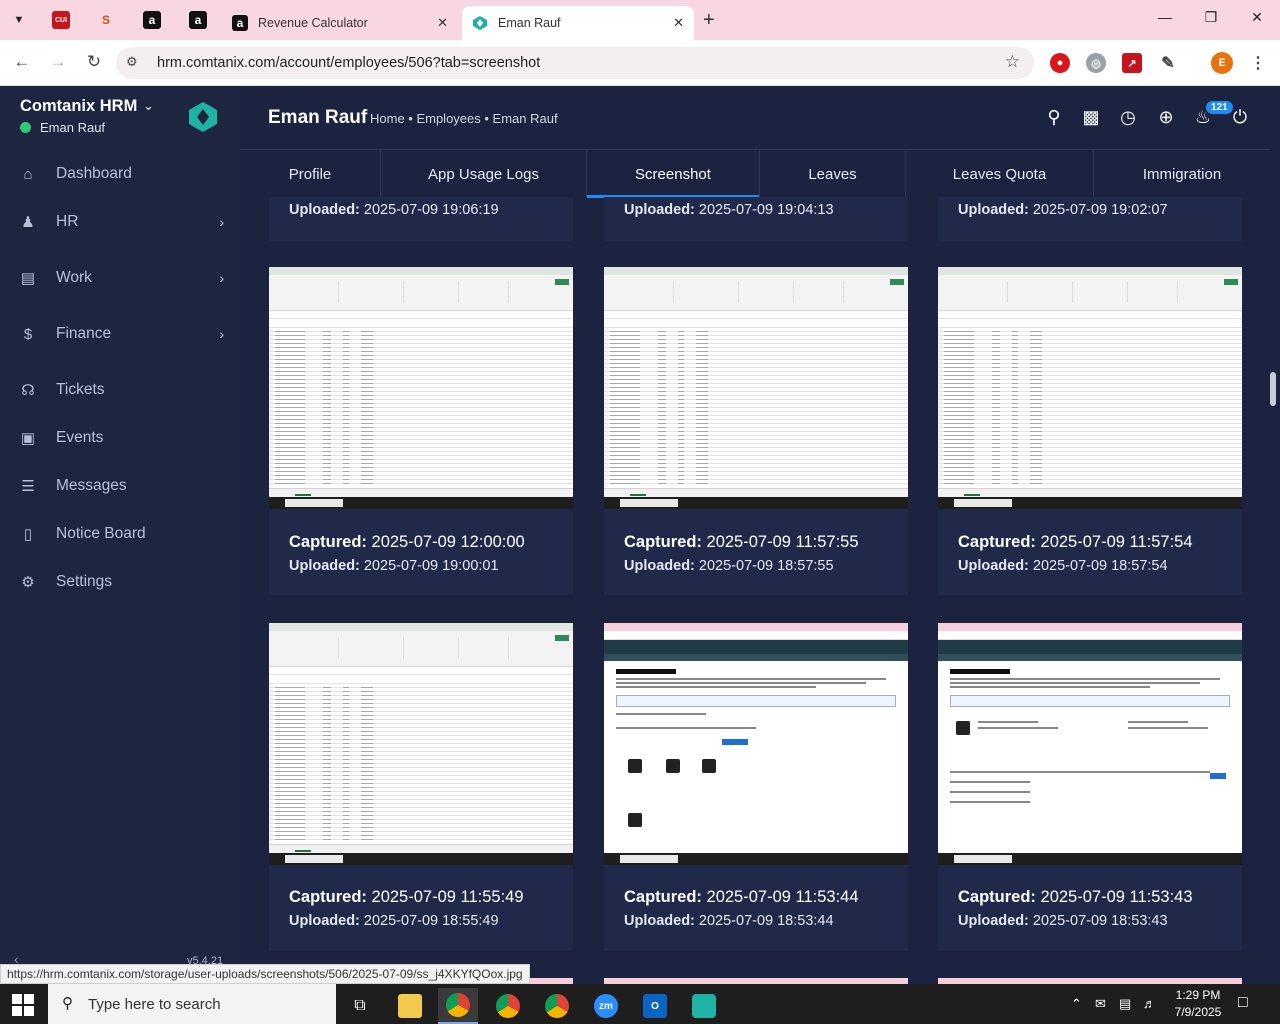 This screenshot has height=1024, width=1280. I want to click on reload-icon: ↻, so click(94, 62).